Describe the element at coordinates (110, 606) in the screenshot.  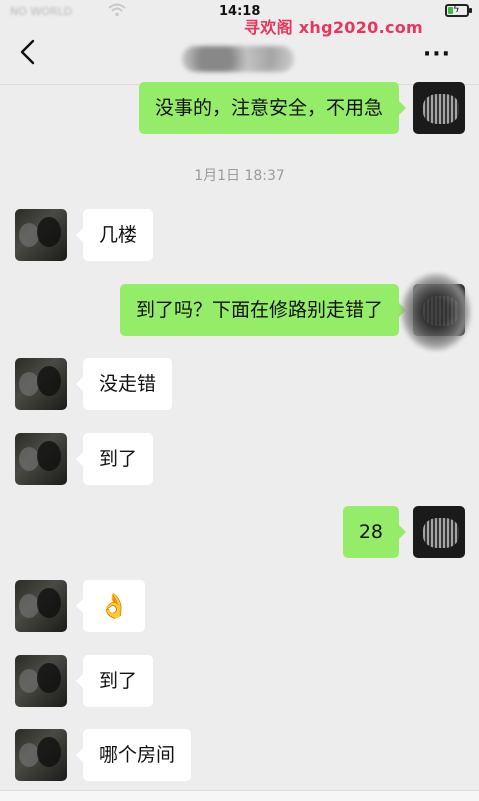
I see `message-bubble-incoming: 👌` at that location.